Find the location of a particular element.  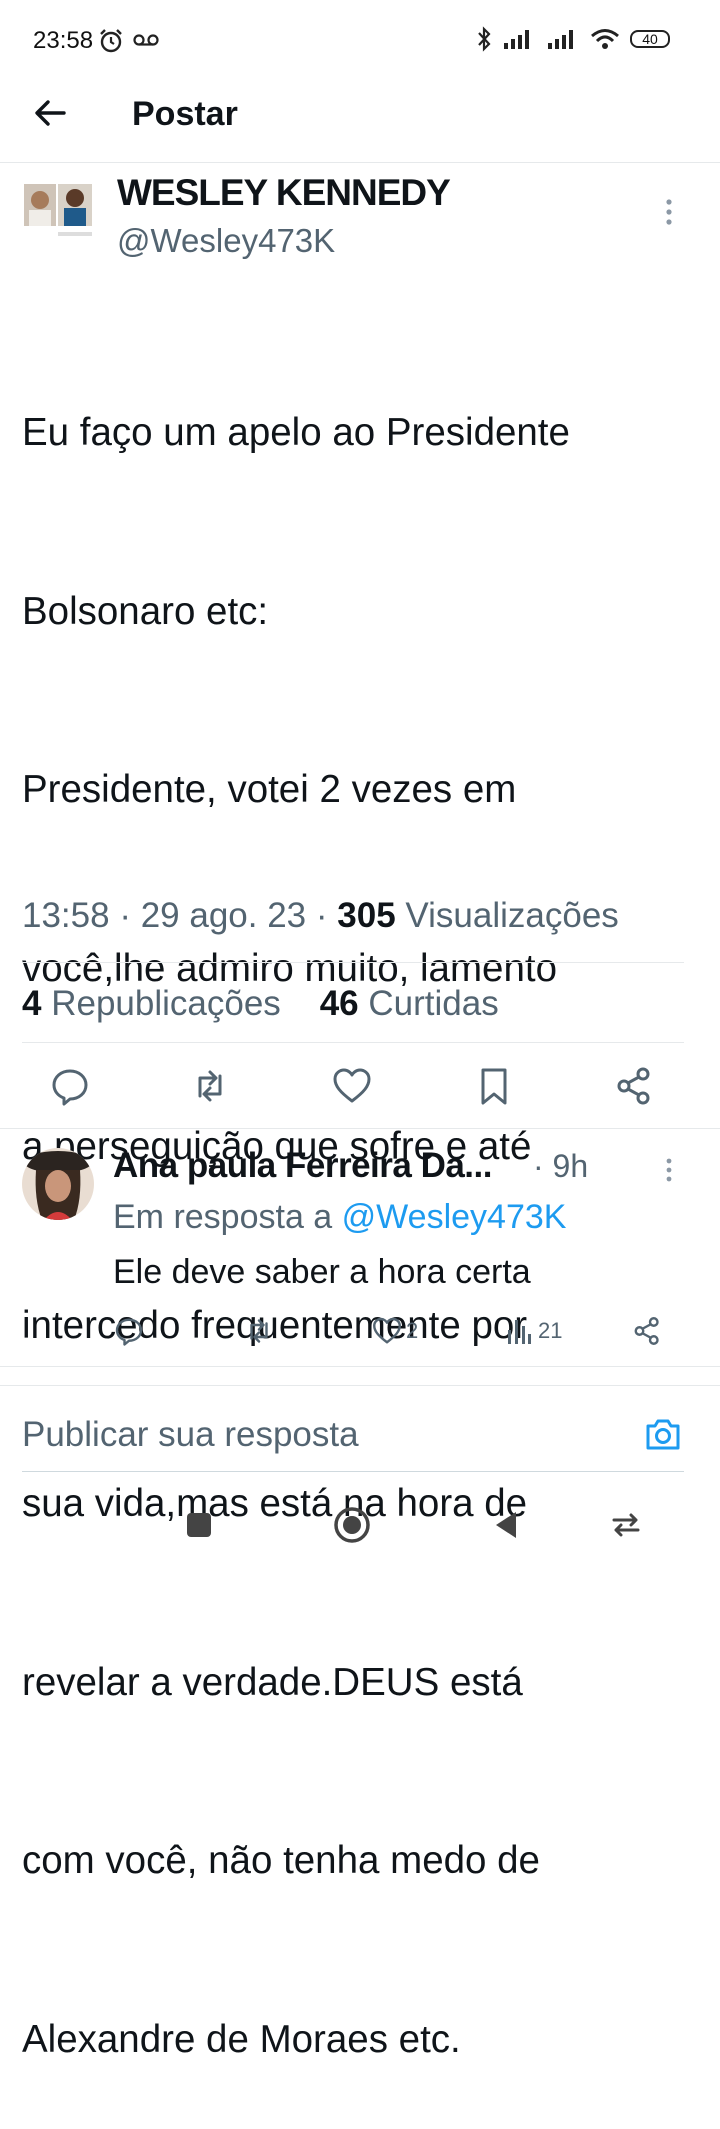

reply-share-icon is located at coordinates (647, 1331).